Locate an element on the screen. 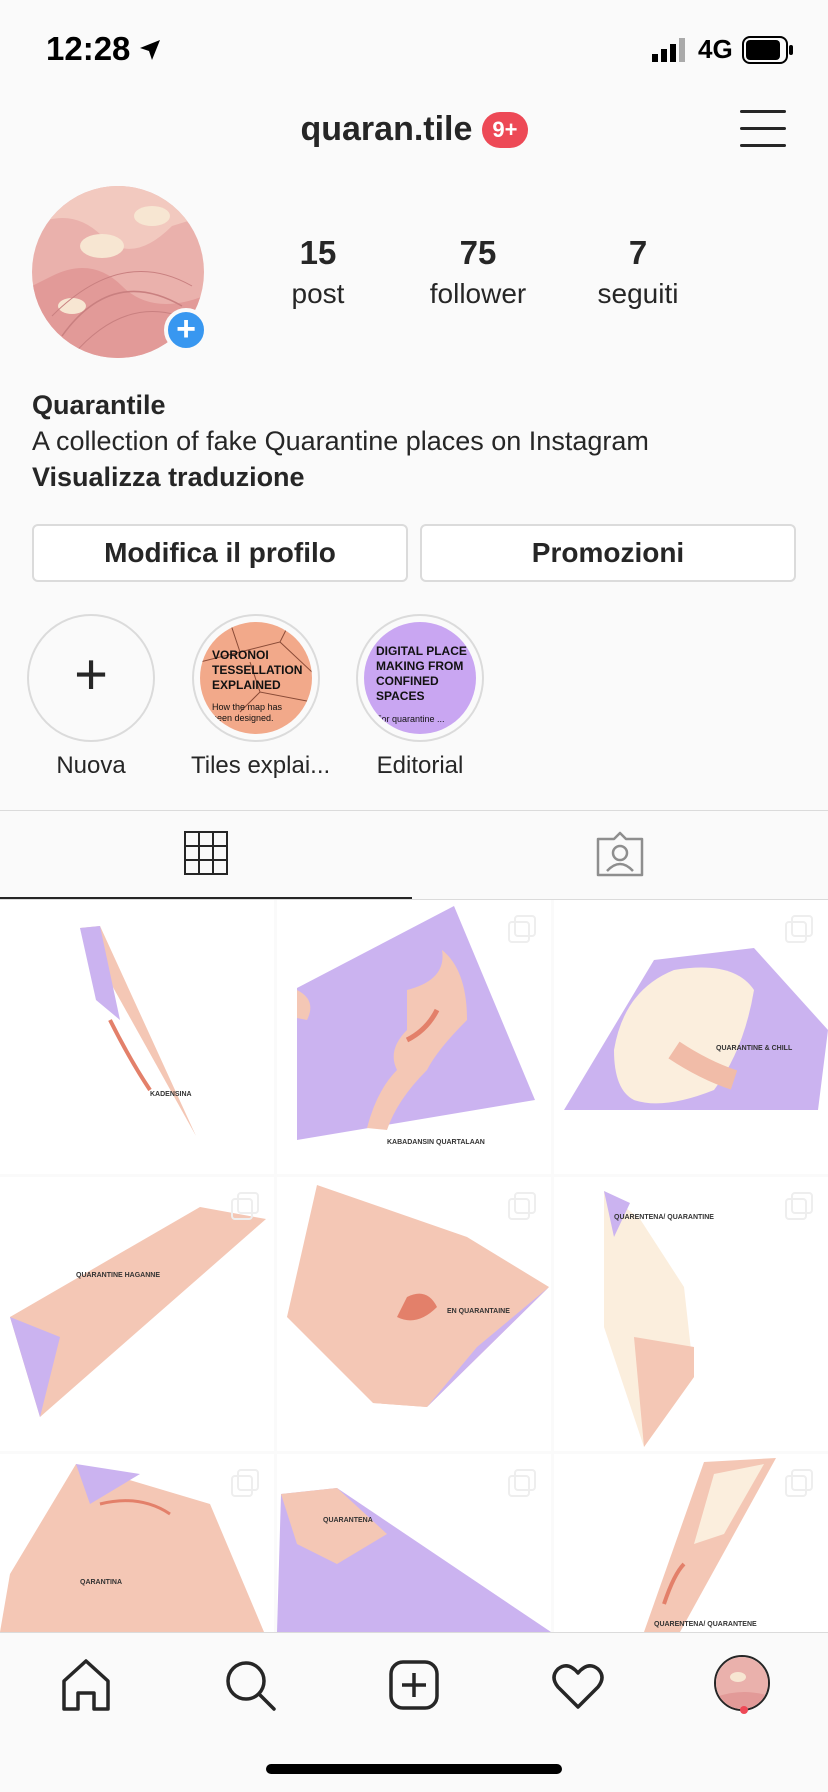 The height and width of the screenshot is (1792, 828). post-map-label: QUARENTENA/ QUARANTINE is located at coordinates (664, 1217).